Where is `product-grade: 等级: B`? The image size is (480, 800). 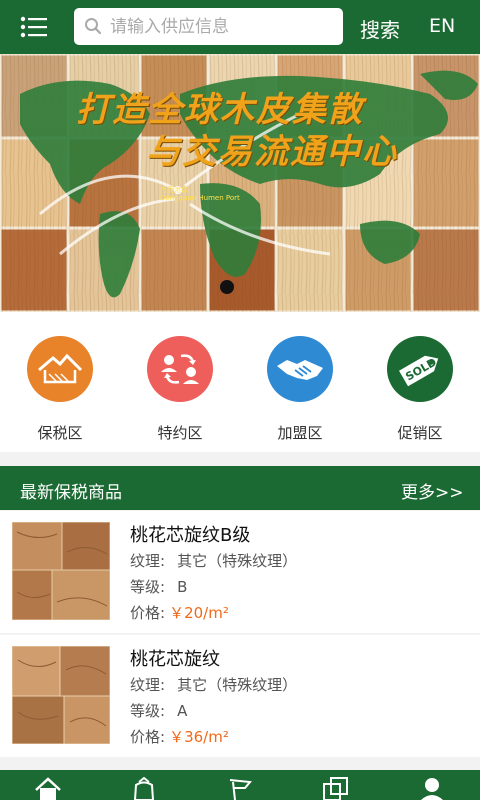 product-grade: 等级: B is located at coordinates (158, 586).